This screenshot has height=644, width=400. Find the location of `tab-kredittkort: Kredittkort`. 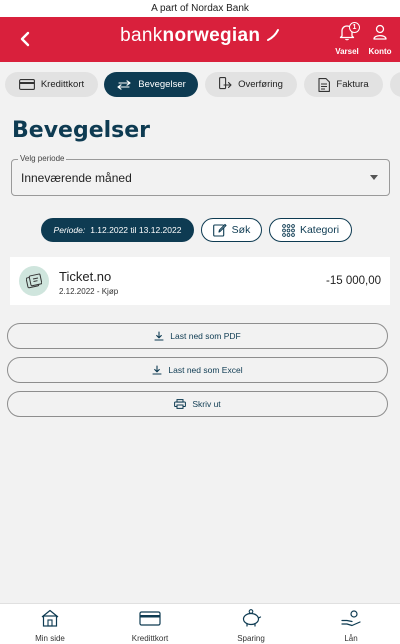

tab-kredittkort: Kredittkort is located at coordinates (51, 84).